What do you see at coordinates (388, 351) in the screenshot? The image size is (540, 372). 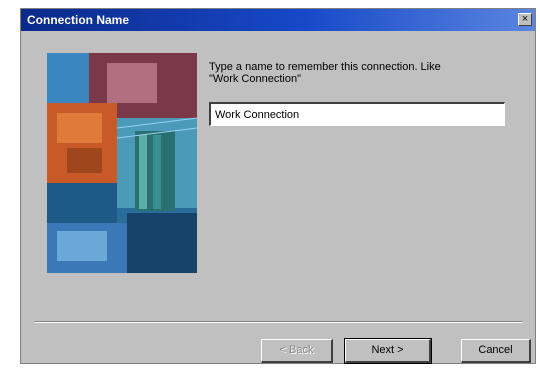 I see `next-button: Next >` at bounding box center [388, 351].